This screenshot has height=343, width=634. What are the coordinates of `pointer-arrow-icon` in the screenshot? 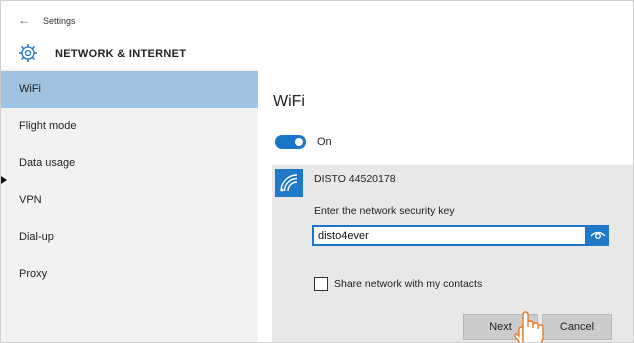 It's located at (4, 180).